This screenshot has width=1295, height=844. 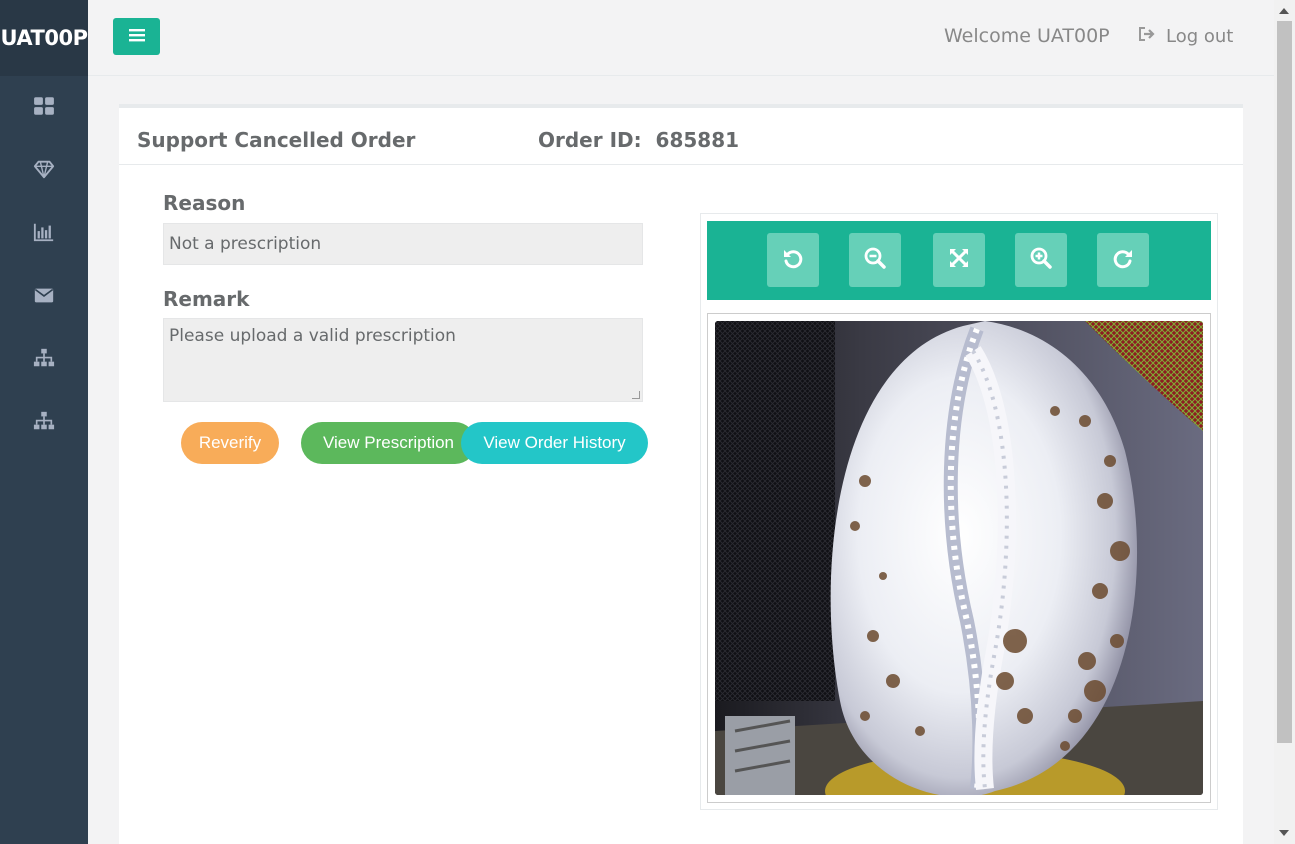 I want to click on dashboard-icon, so click(x=44, y=108).